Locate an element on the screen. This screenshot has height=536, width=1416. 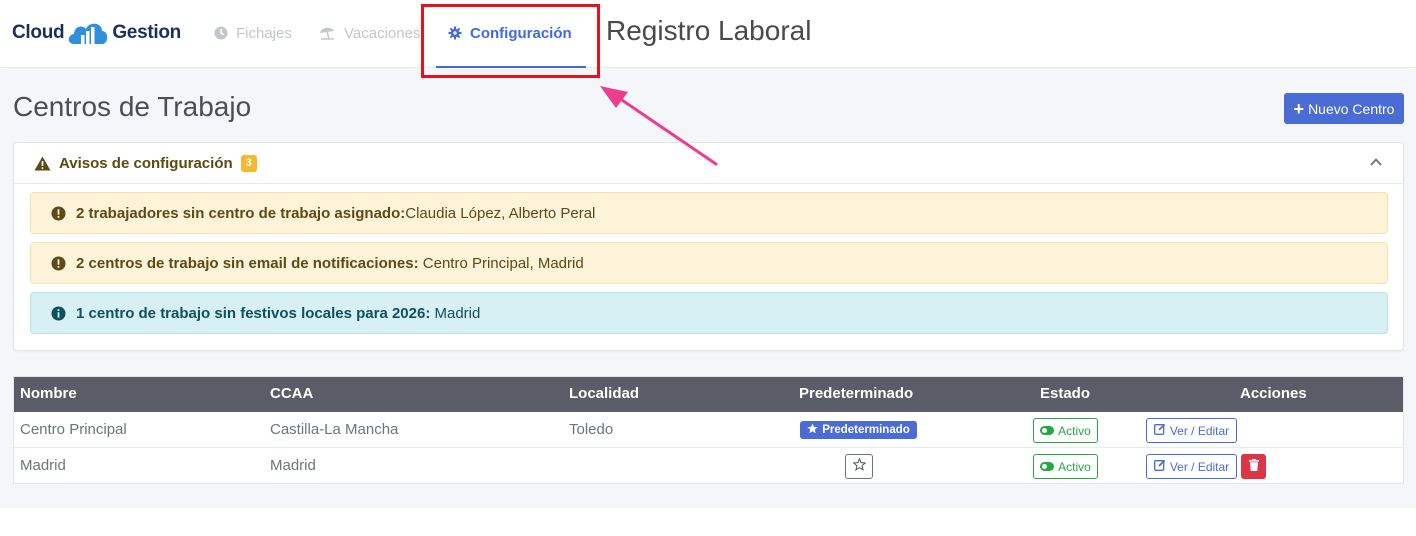
warnings-count-badge: 3 is located at coordinates (248, 163).